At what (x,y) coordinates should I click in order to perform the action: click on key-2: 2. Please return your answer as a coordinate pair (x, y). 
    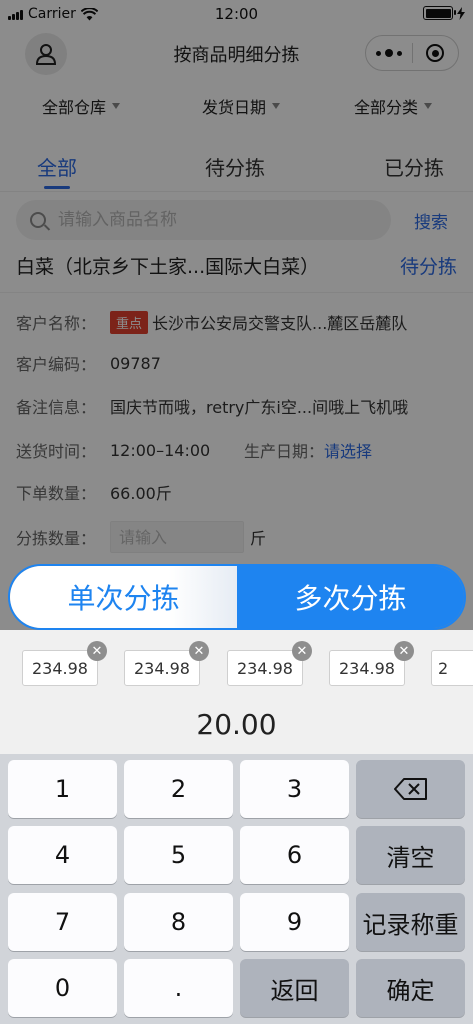
    Looking at the image, I should click on (178, 789).